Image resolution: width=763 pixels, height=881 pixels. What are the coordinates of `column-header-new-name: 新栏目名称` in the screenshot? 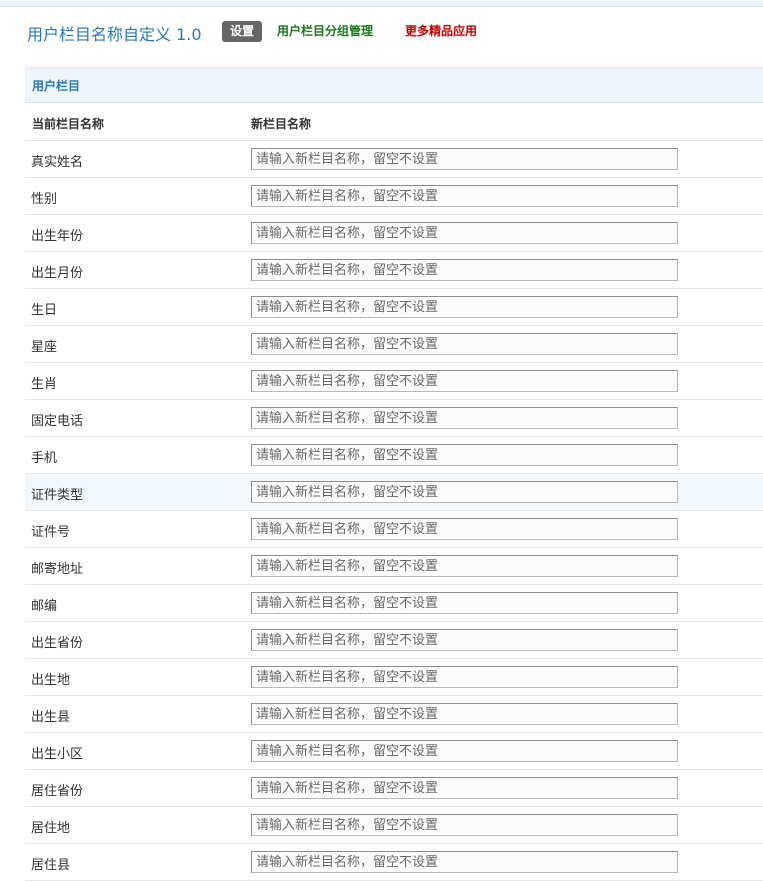 It's located at (281, 124).